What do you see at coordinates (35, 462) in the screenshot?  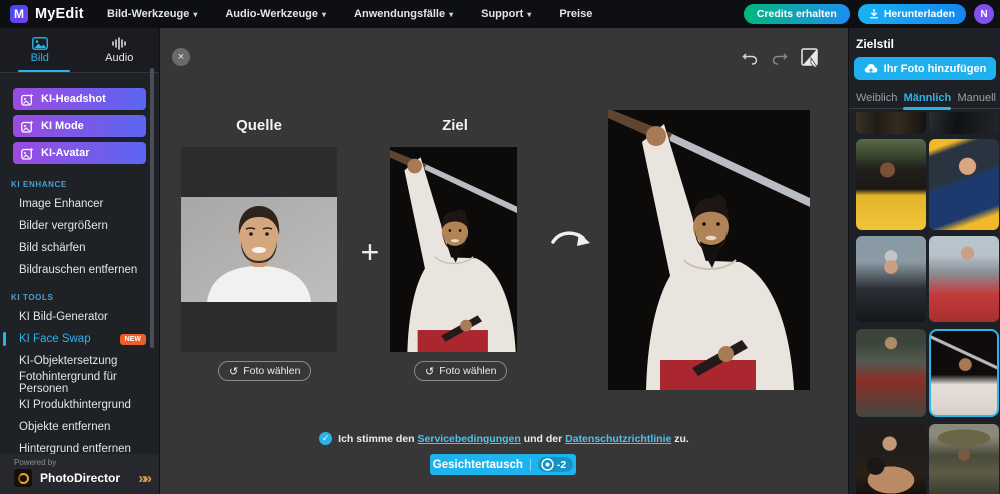 I see `powered-by-label: Powered by` at bounding box center [35, 462].